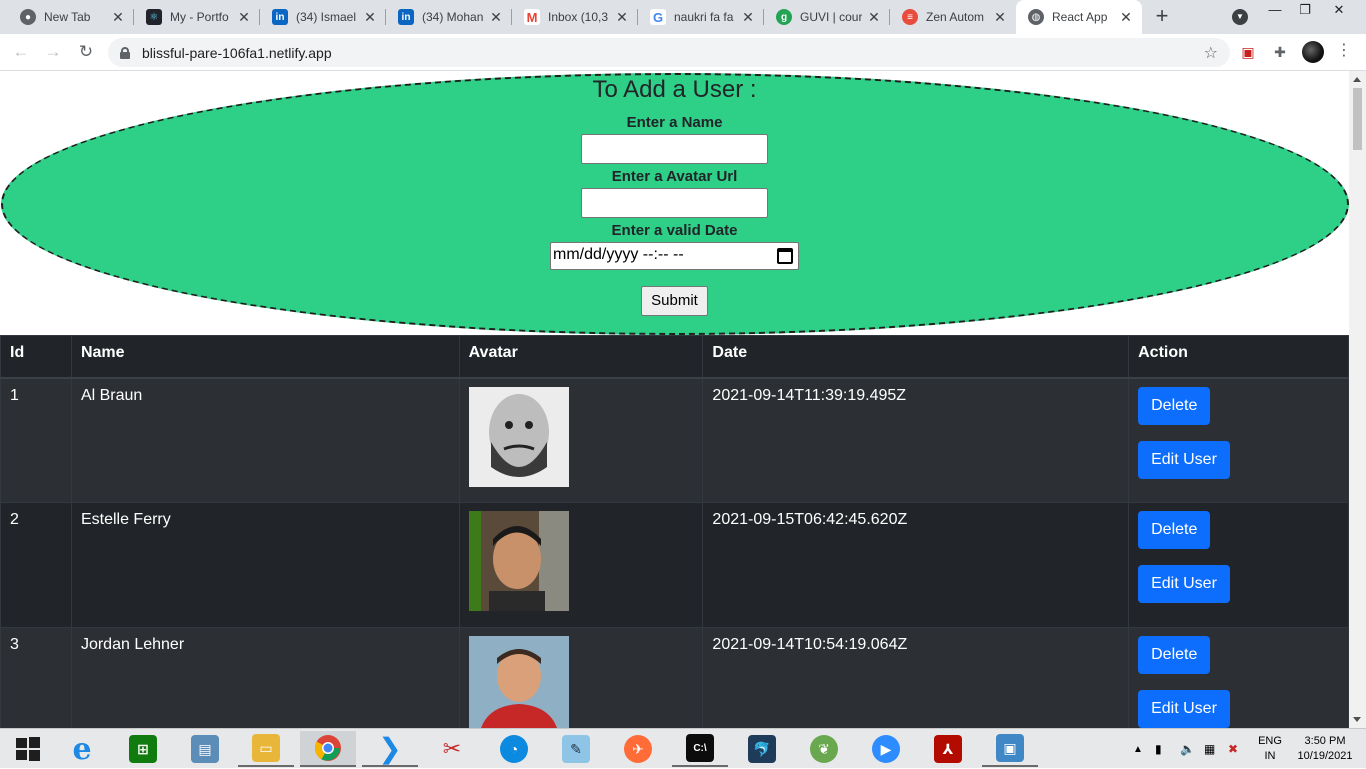 This screenshot has height=769, width=1366. Describe the element at coordinates (197, 17) in the screenshot. I see `tab-portfolio: ⚛ My - Portfo ✕` at that location.